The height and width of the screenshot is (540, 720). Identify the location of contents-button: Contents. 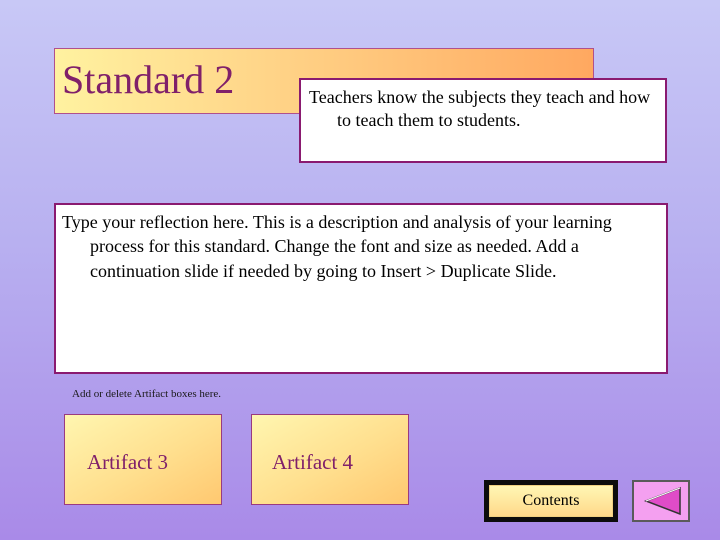
(551, 501).